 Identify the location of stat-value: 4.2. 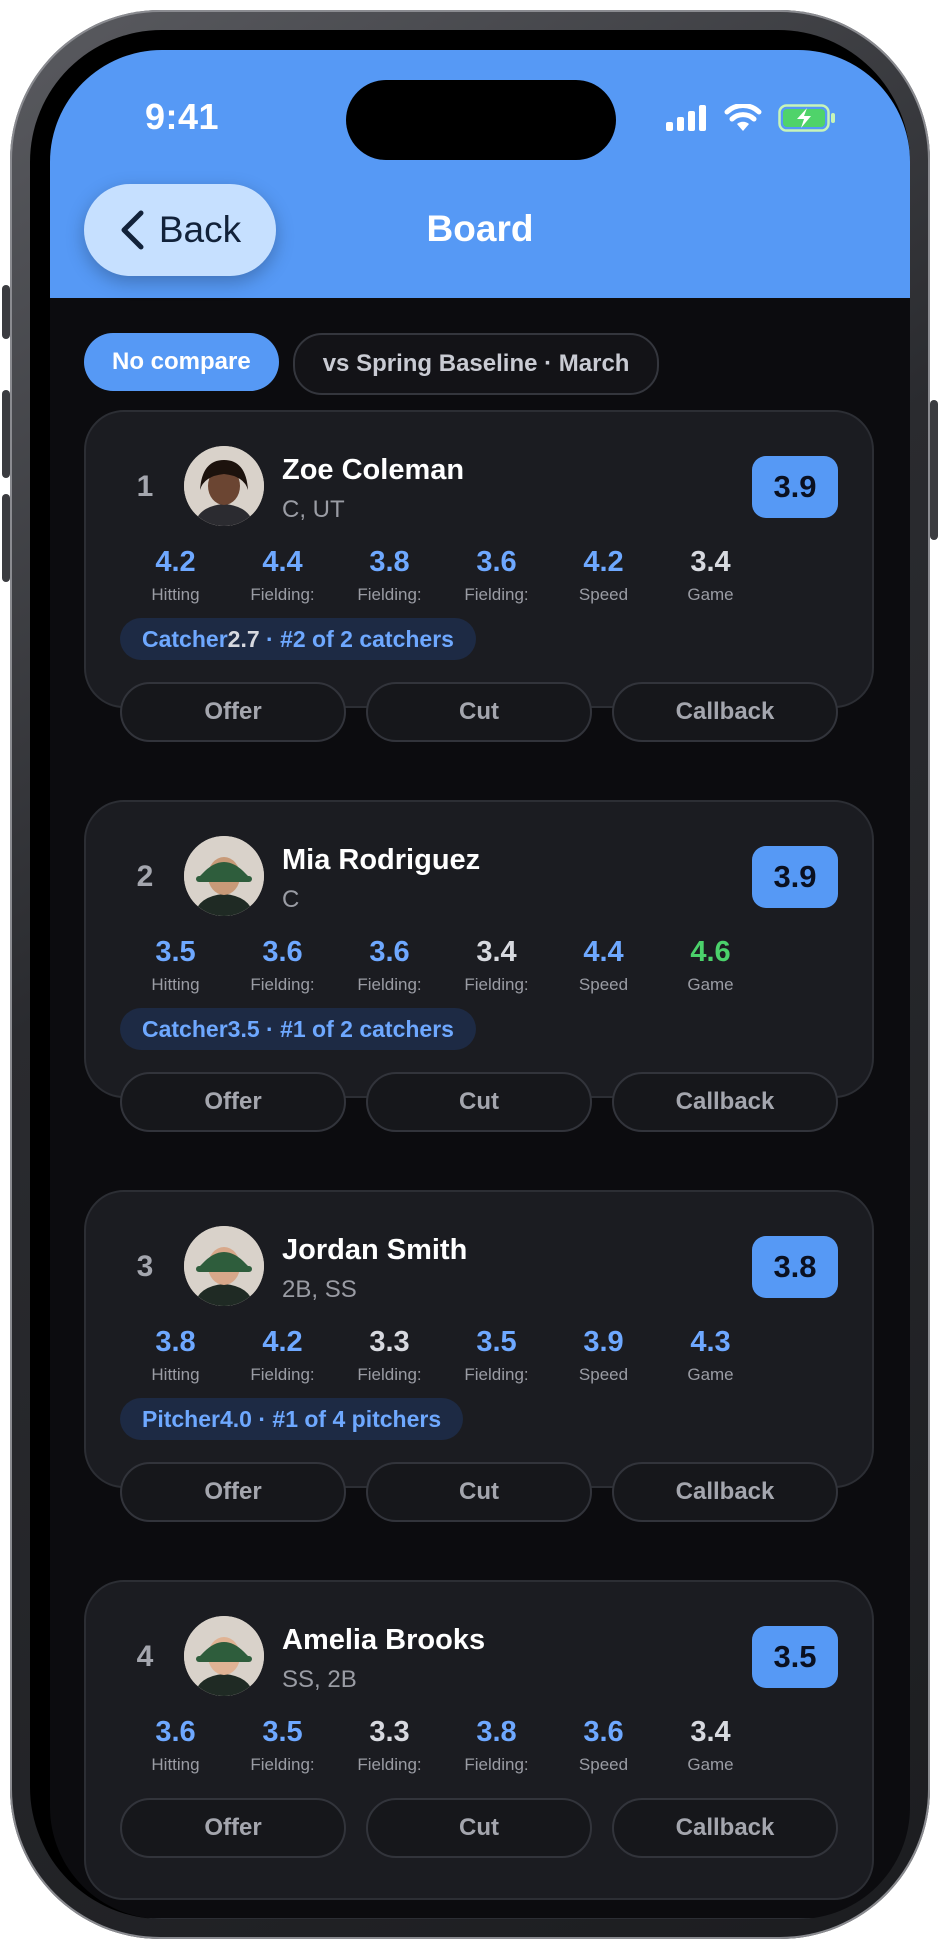
(282, 1342).